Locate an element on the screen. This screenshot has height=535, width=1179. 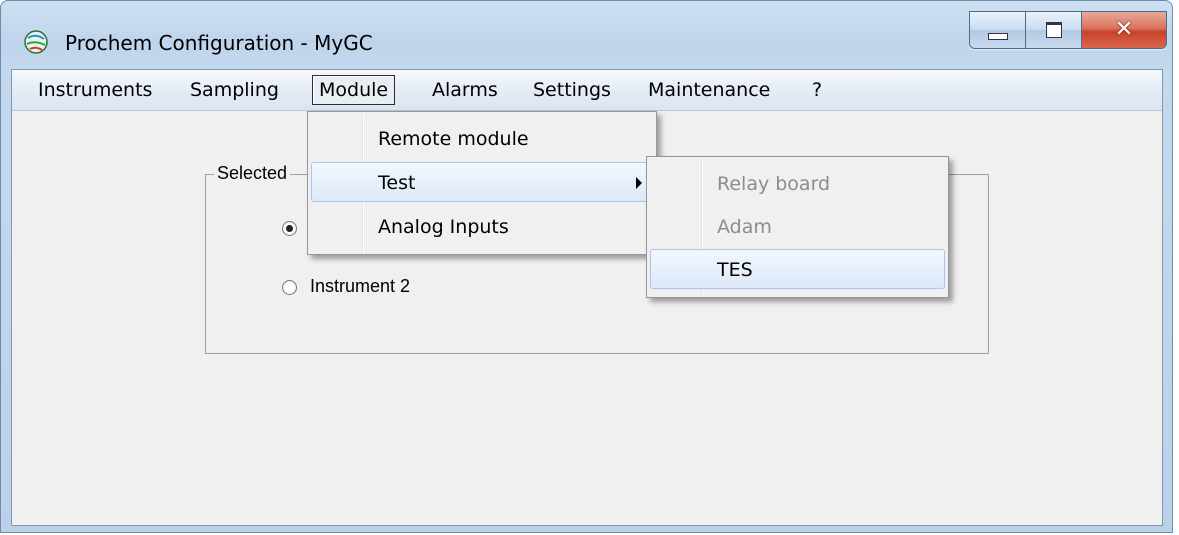
instrument-2-radio is located at coordinates (289, 287).